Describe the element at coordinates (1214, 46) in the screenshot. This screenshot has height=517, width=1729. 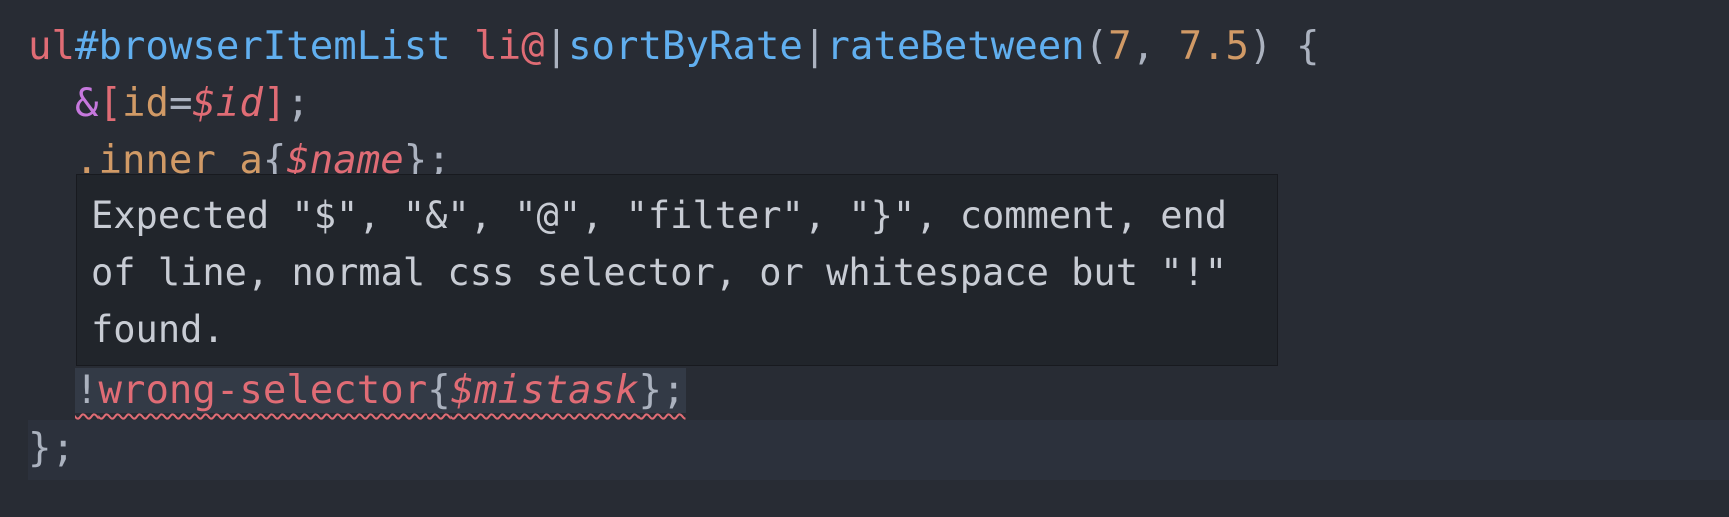
I see `number-literal: 7.5` at that location.